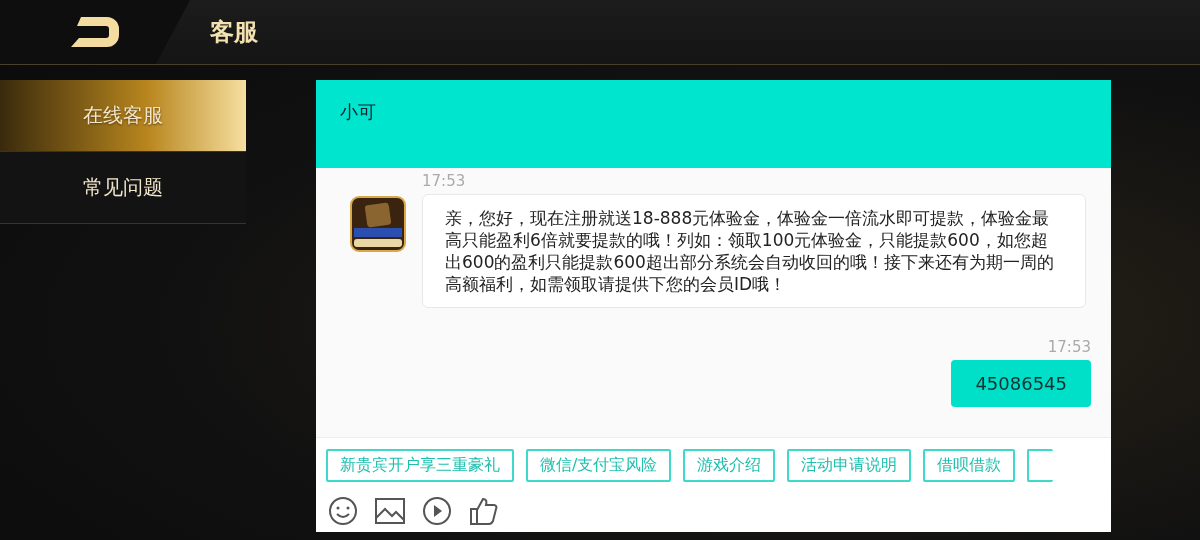 The height and width of the screenshot is (540, 1200). What do you see at coordinates (123, 188) in the screenshot?
I see `sidebar-tab: 常见问题` at bounding box center [123, 188].